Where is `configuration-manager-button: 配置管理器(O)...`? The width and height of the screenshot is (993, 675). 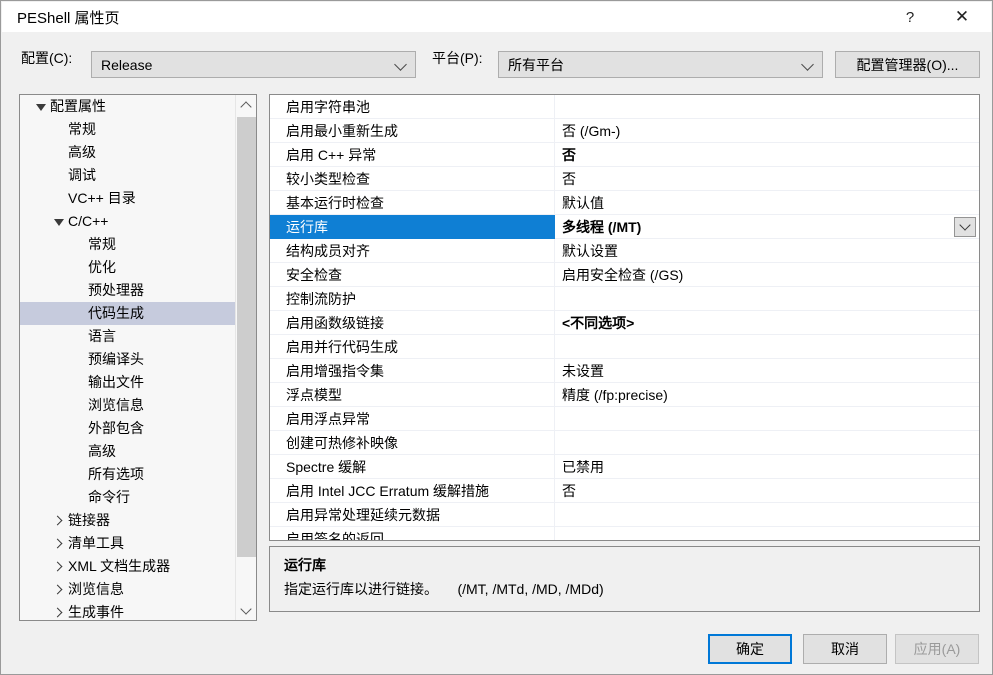 configuration-manager-button: 配置管理器(O)... is located at coordinates (907, 64).